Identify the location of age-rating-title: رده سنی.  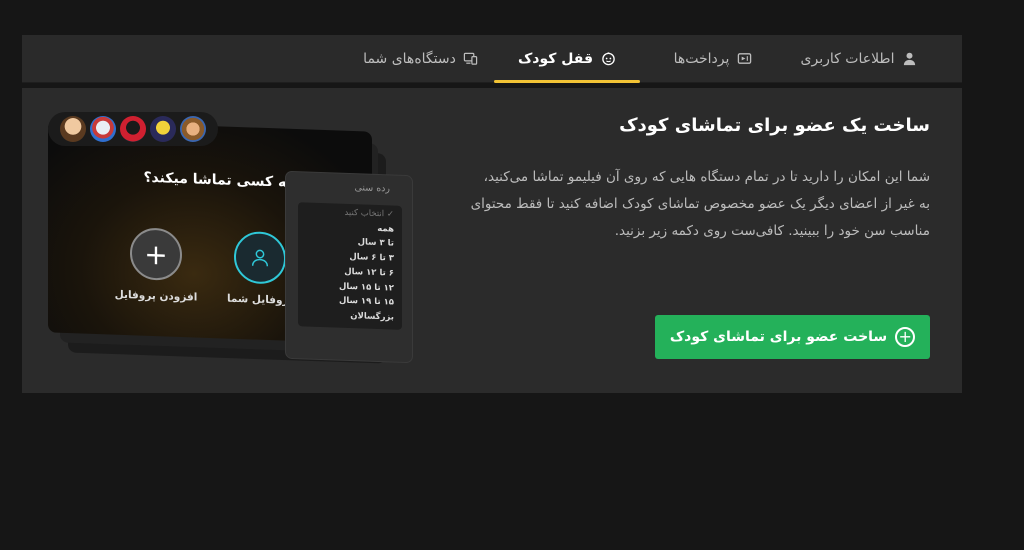
(372, 188).